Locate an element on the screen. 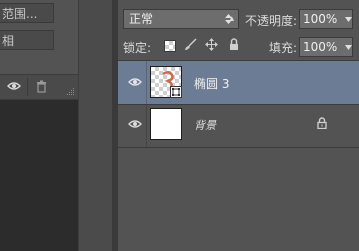 The image size is (359, 251). brush-icon is located at coordinates (190, 45).